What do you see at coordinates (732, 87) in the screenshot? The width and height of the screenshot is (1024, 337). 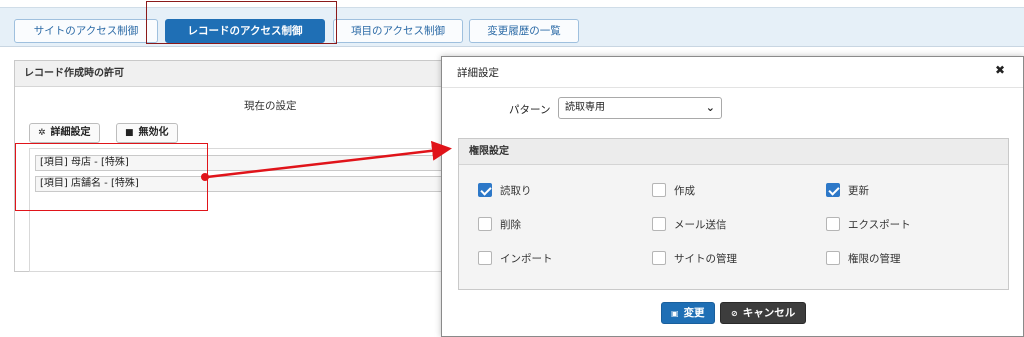 I see `divider` at bounding box center [732, 87].